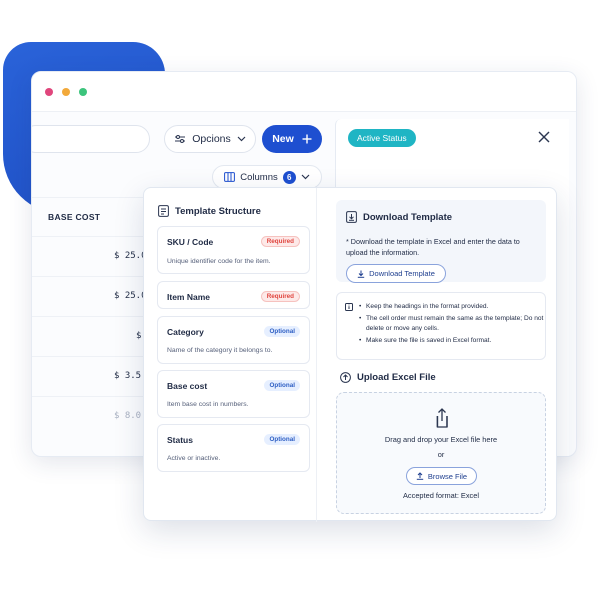  What do you see at coordinates (219, 261) in the screenshot?
I see `field-description: Unique identifier code for the item.` at bounding box center [219, 261].